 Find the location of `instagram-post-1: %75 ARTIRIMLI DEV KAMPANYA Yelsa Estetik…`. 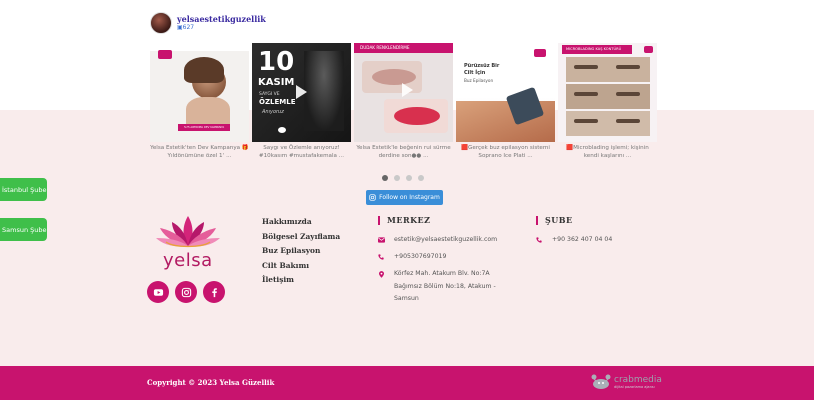

instagram-post-1: %75 ARTIRIMLI DEV KAMPANYA Yelsa Estetik… is located at coordinates (199, 101).